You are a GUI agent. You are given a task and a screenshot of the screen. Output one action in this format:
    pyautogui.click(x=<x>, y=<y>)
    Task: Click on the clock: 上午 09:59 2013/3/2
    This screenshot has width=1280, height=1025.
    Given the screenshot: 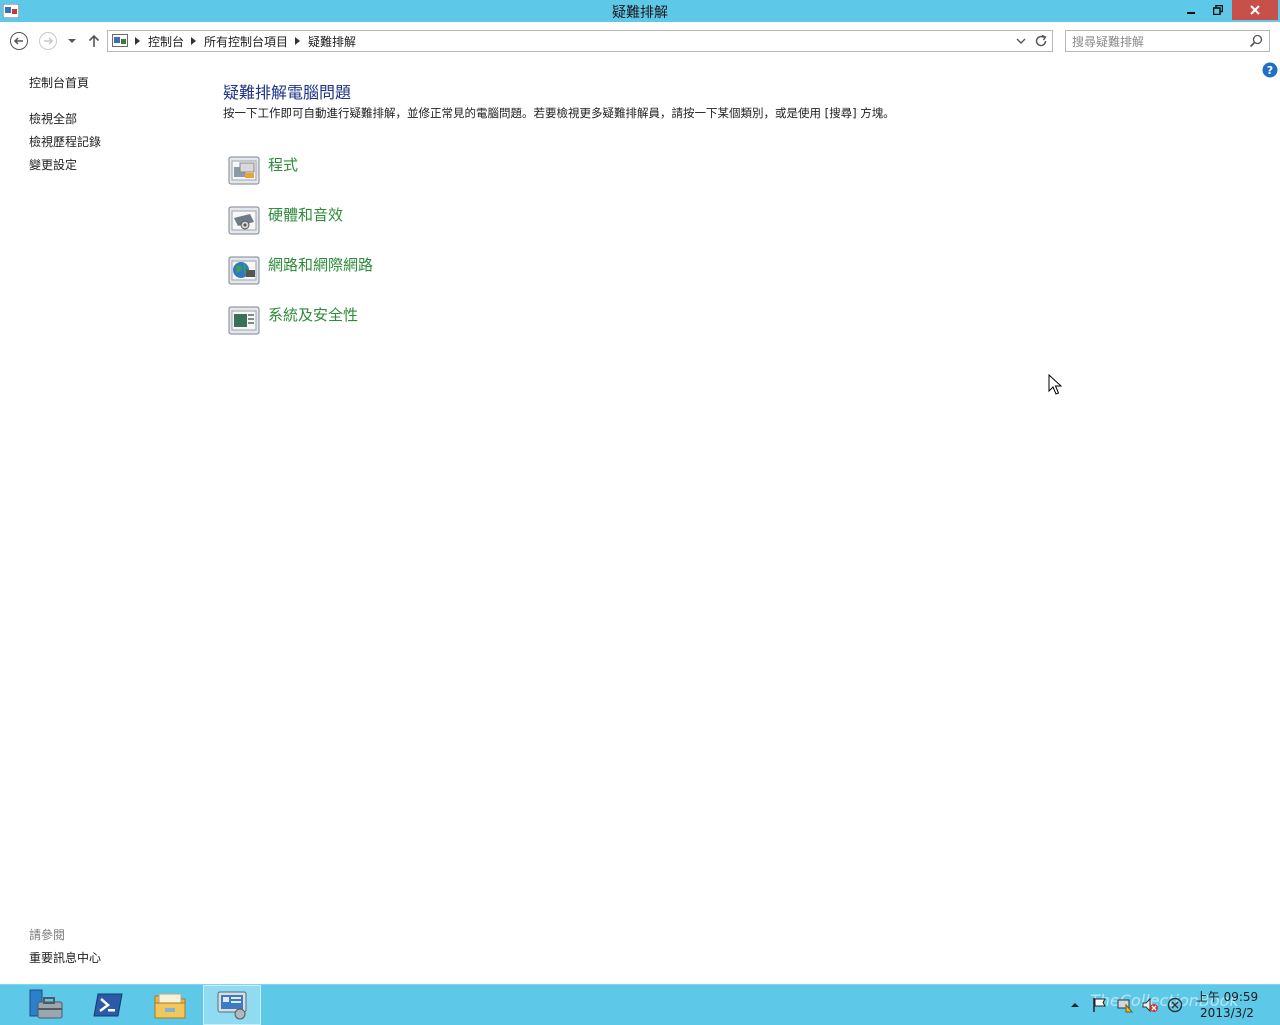 What is the action you would take?
    pyautogui.click(x=1227, y=1005)
    